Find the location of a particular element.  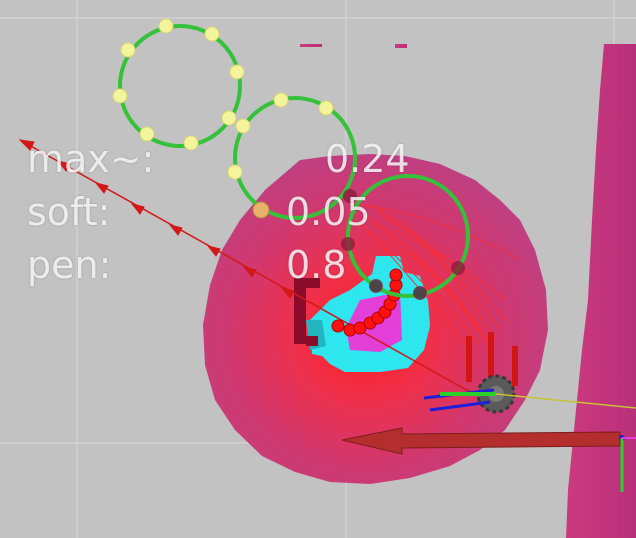

max-value: 0.24 is located at coordinates (367, 159).